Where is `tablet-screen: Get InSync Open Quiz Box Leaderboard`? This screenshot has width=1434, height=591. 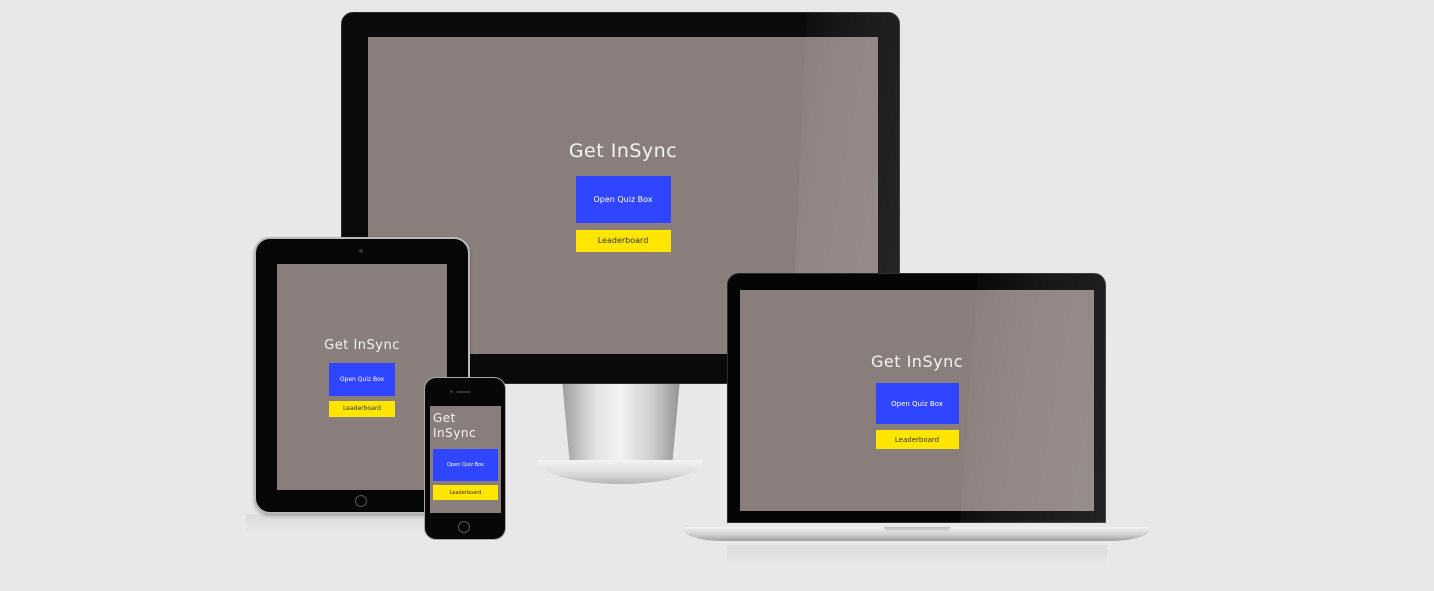 tablet-screen: Get InSync Open Quiz Box Leaderboard is located at coordinates (362, 377).